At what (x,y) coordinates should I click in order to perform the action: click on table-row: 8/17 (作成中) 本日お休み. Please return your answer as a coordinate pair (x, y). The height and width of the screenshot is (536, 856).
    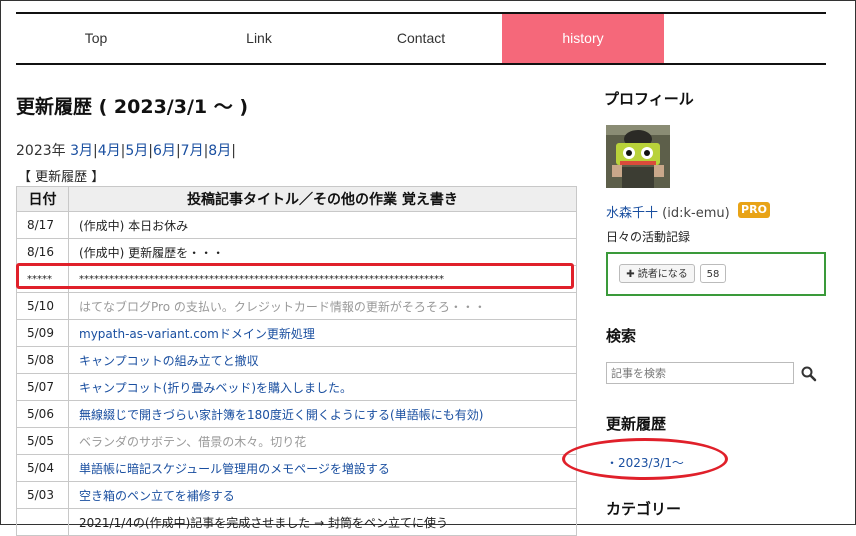
    Looking at the image, I should click on (296, 225).